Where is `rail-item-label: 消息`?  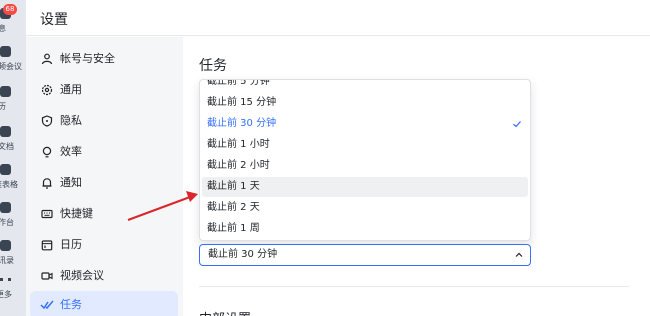 rail-item-label: 消息 is located at coordinates (3, 28).